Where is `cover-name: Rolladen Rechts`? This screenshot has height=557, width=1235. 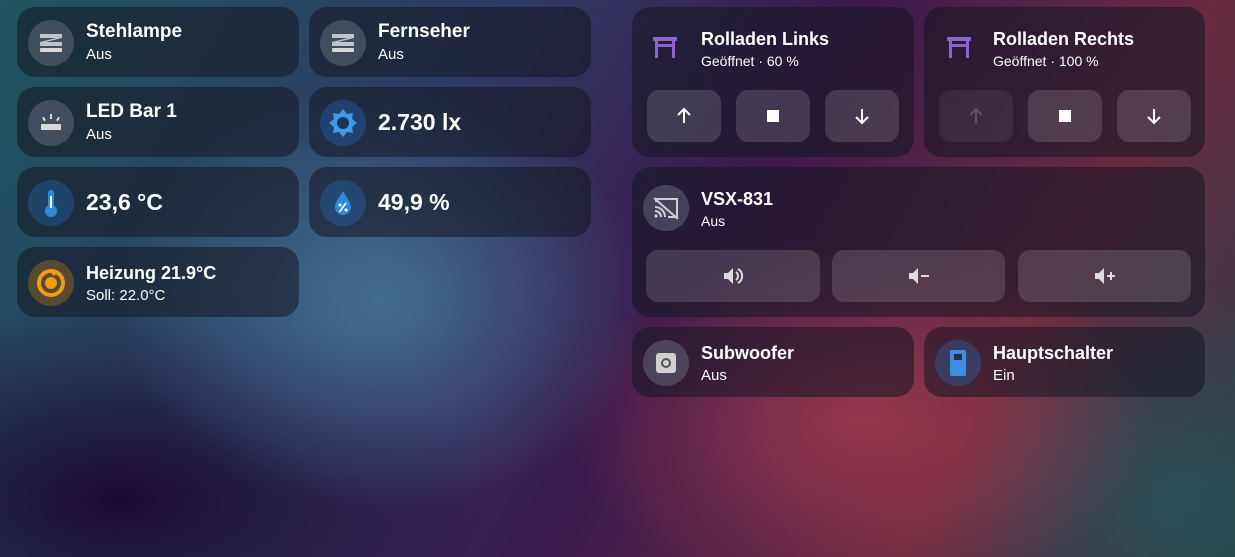 cover-name: Rolladen Rechts is located at coordinates (1064, 39).